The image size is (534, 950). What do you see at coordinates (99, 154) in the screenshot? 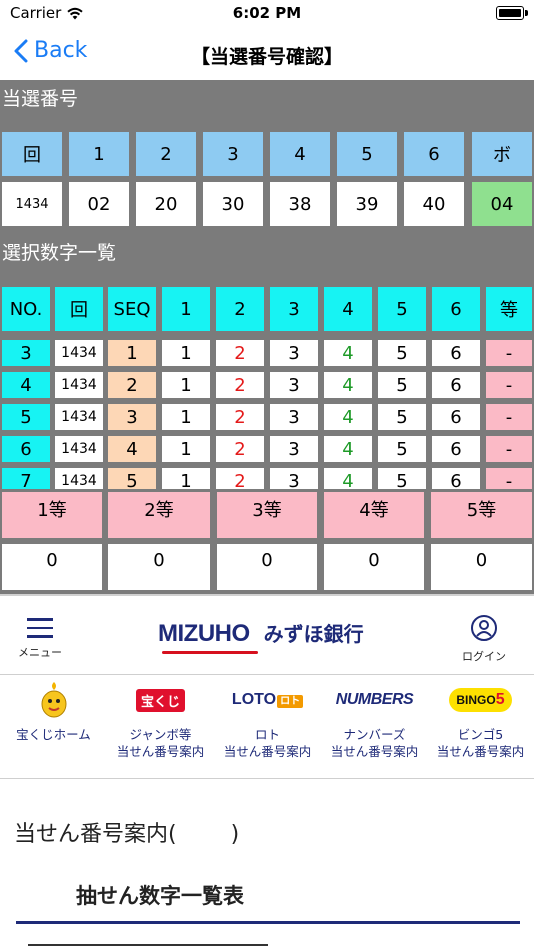
I see `winning-header-1: 1` at bounding box center [99, 154].